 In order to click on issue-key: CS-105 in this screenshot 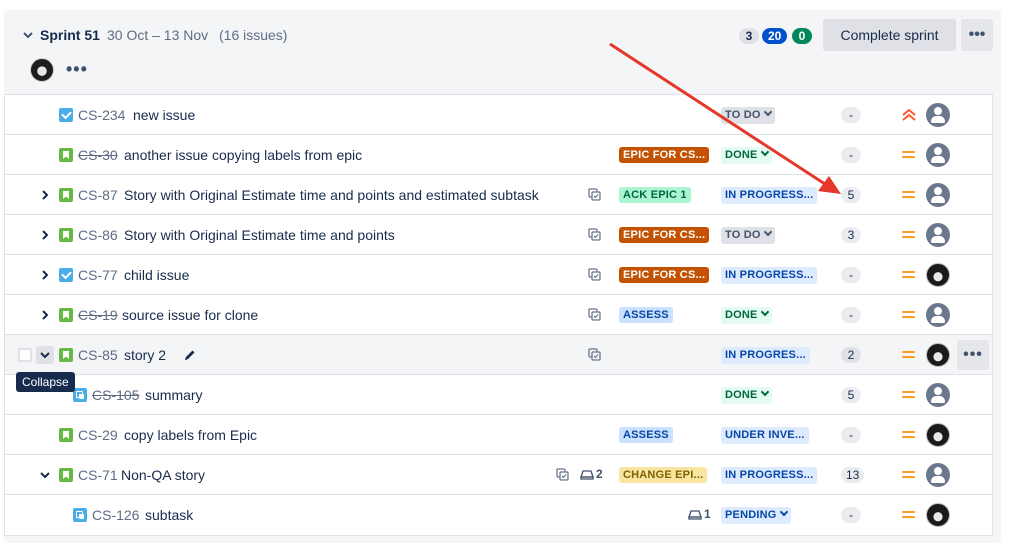, I will do `click(115, 395)`.